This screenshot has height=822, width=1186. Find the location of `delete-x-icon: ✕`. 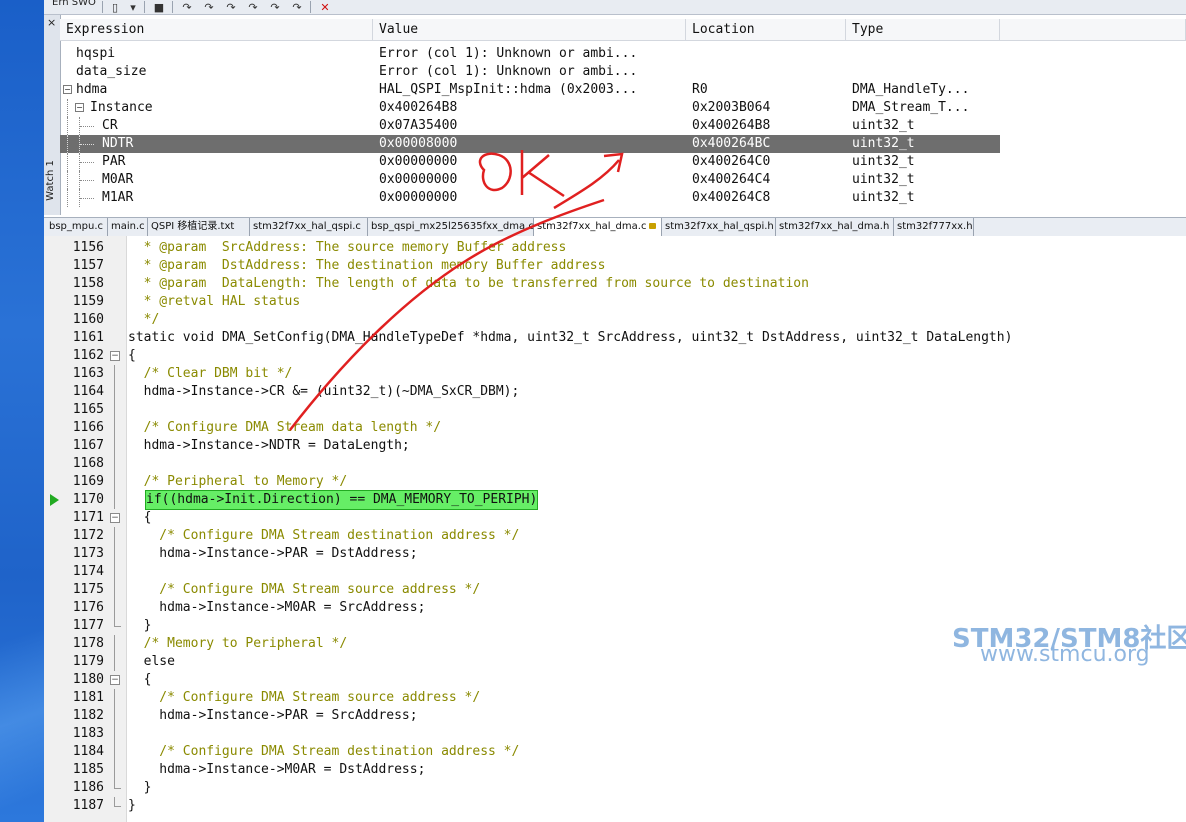

delete-x-icon: ✕ is located at coordinates (325, 7).